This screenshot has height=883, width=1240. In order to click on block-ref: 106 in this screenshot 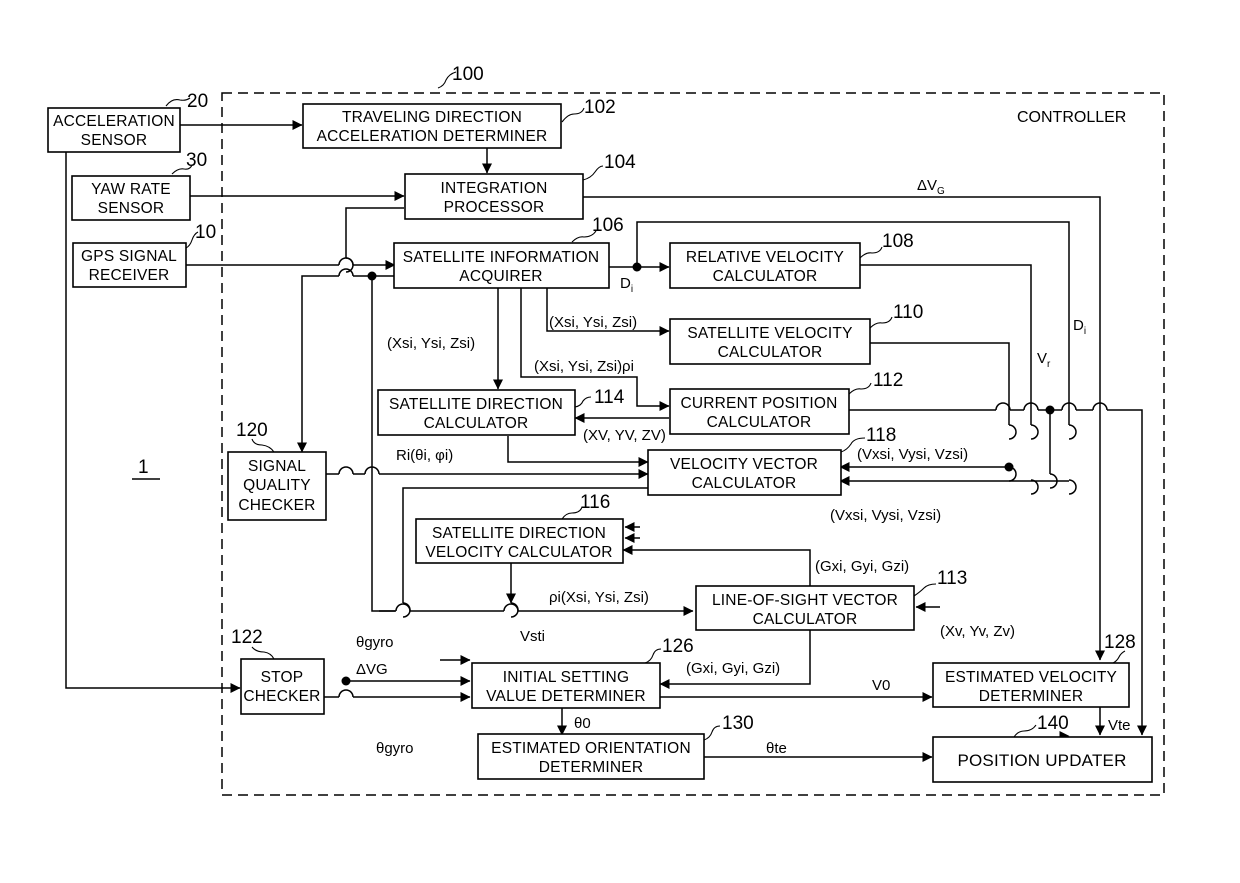, I will do `click(608, 225)`.